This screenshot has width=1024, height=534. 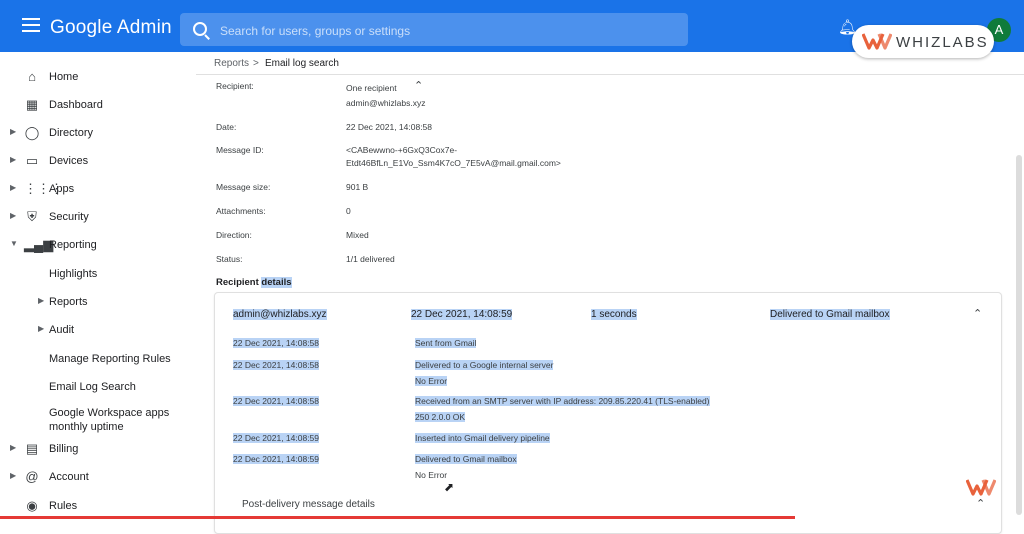 I want to click on sidebar-item-workspace-uptime: Google Workspace apps monthly uptime, so click(x=98, y=420).